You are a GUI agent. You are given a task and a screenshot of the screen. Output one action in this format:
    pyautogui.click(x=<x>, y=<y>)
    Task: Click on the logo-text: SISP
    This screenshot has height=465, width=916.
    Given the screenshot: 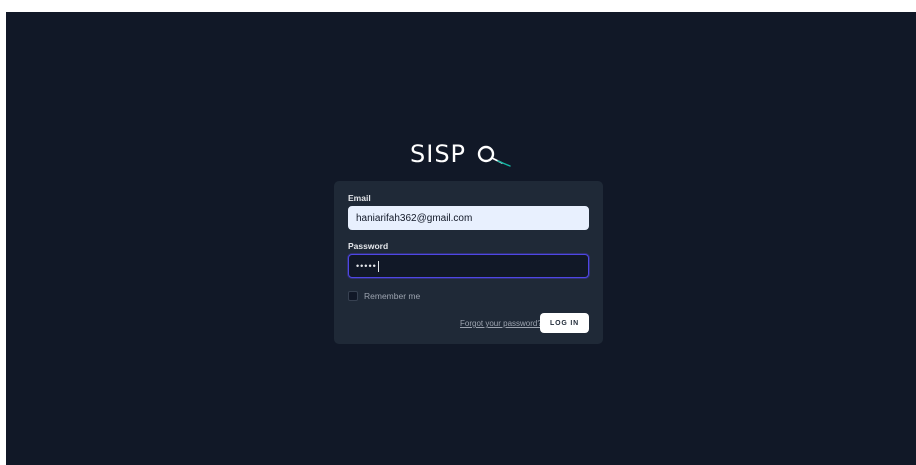 What is the action you would take?
    pyautogui.click(x=438, y=154)
    